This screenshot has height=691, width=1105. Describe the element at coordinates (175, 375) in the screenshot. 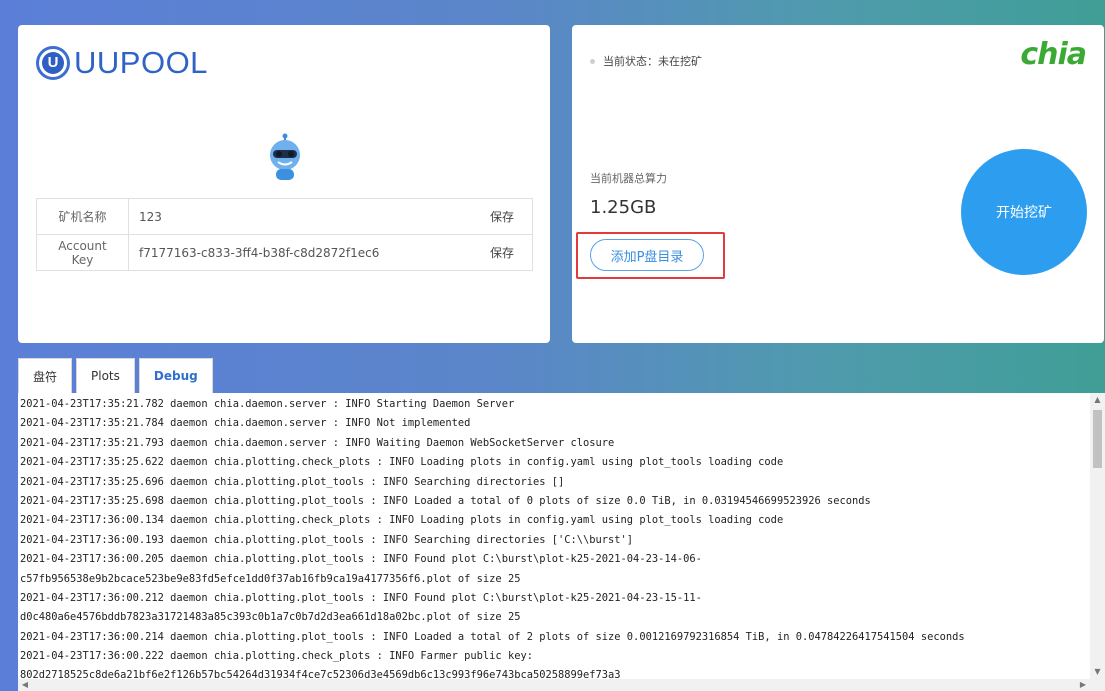

I see `tab-debug: Debug` at that location.